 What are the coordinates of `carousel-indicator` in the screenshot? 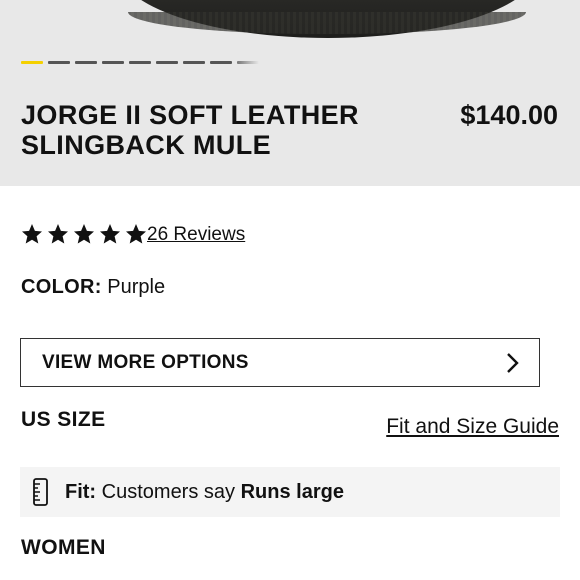 It's located at (140, 62).